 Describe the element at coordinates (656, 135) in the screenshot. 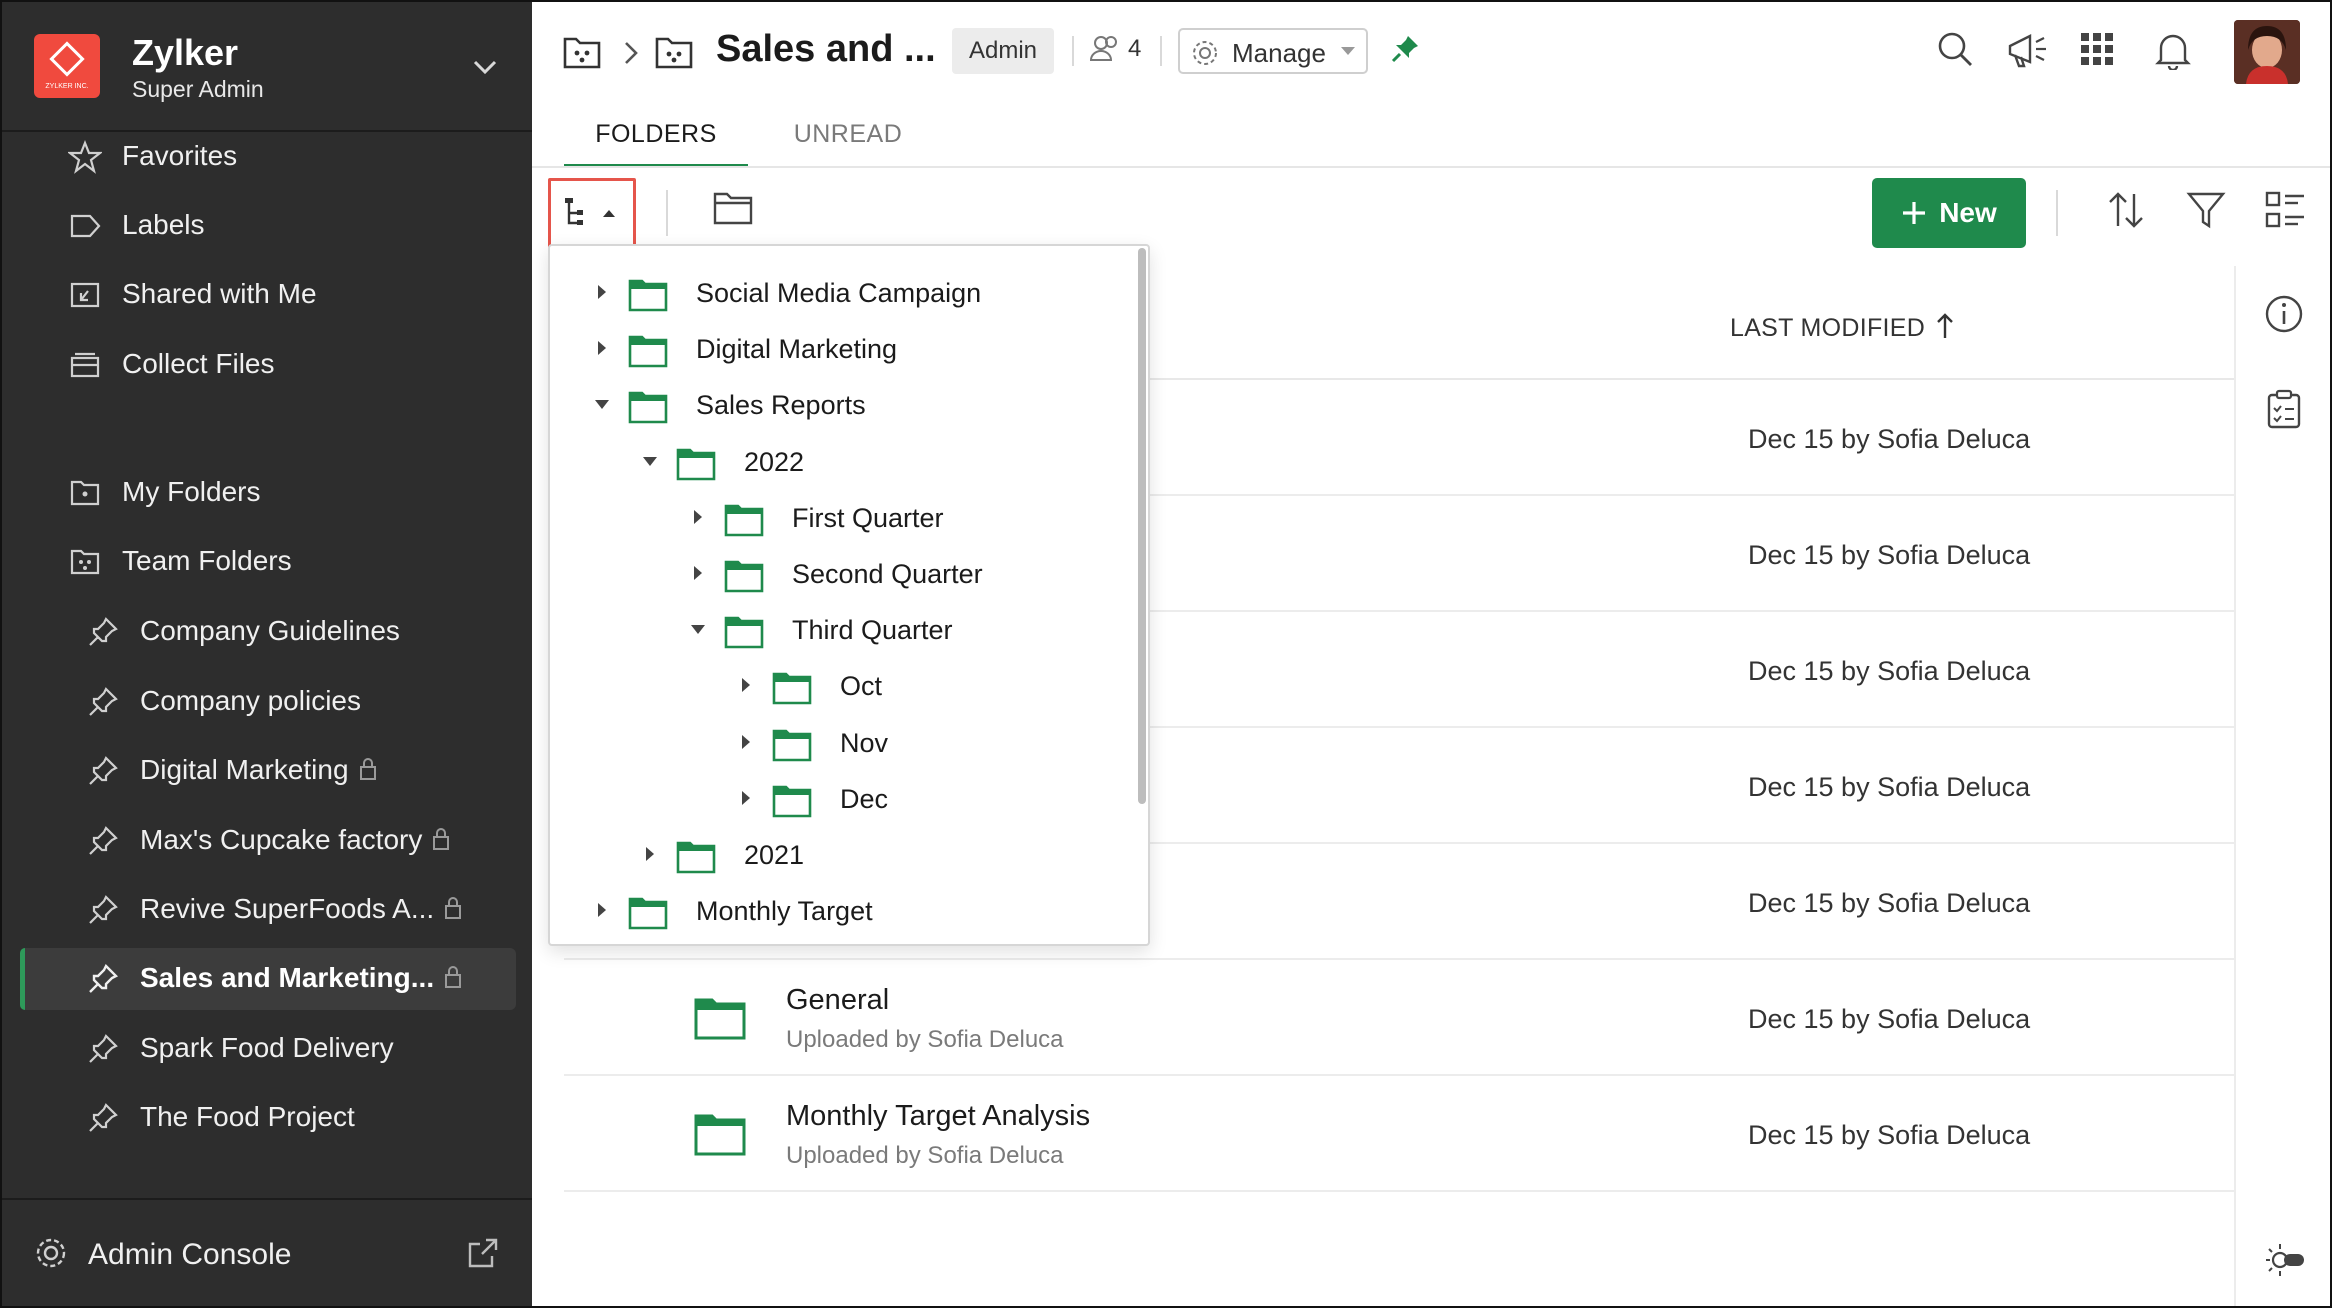

I see `tab-folders: FOLDERS` at that location.